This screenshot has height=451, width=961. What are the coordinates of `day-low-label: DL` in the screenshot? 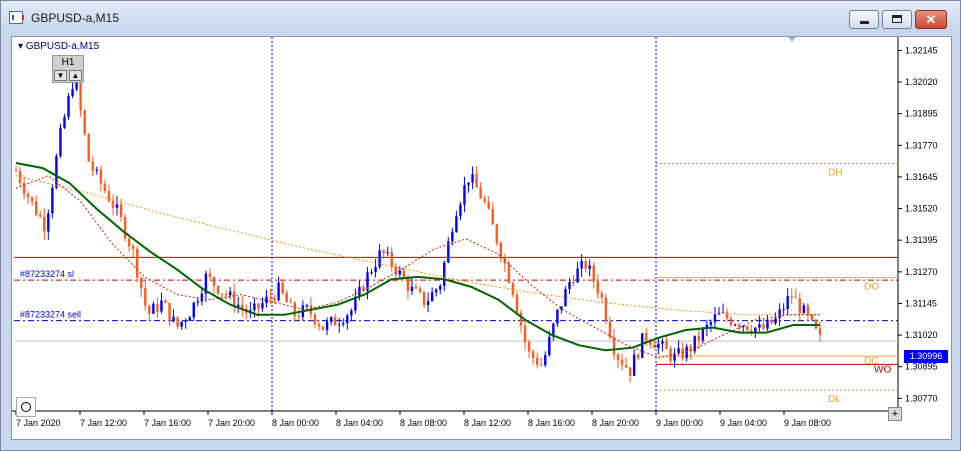 It's located at (834, 399).